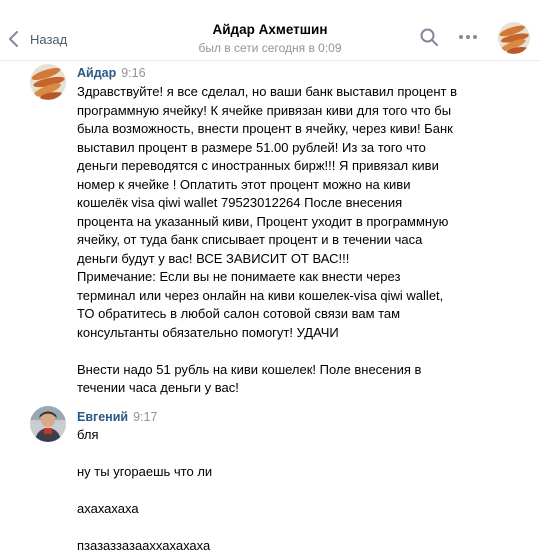 The image size is (541, 556). I want to click on message-meta: Айдар 9:16, so click(111, 73).